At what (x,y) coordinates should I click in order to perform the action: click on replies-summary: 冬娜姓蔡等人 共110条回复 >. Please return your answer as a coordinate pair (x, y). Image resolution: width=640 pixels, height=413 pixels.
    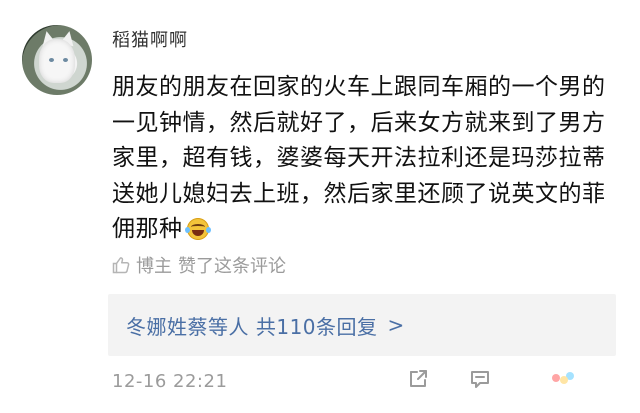
    Looking at the image, I should click on (362, 325).